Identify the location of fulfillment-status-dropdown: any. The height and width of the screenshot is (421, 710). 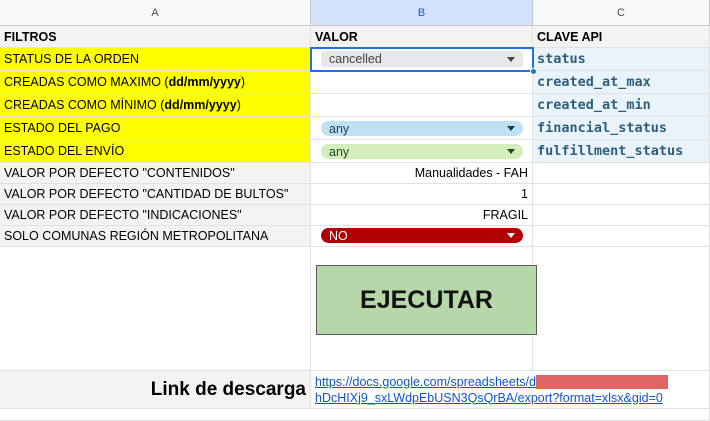
(422, 151).